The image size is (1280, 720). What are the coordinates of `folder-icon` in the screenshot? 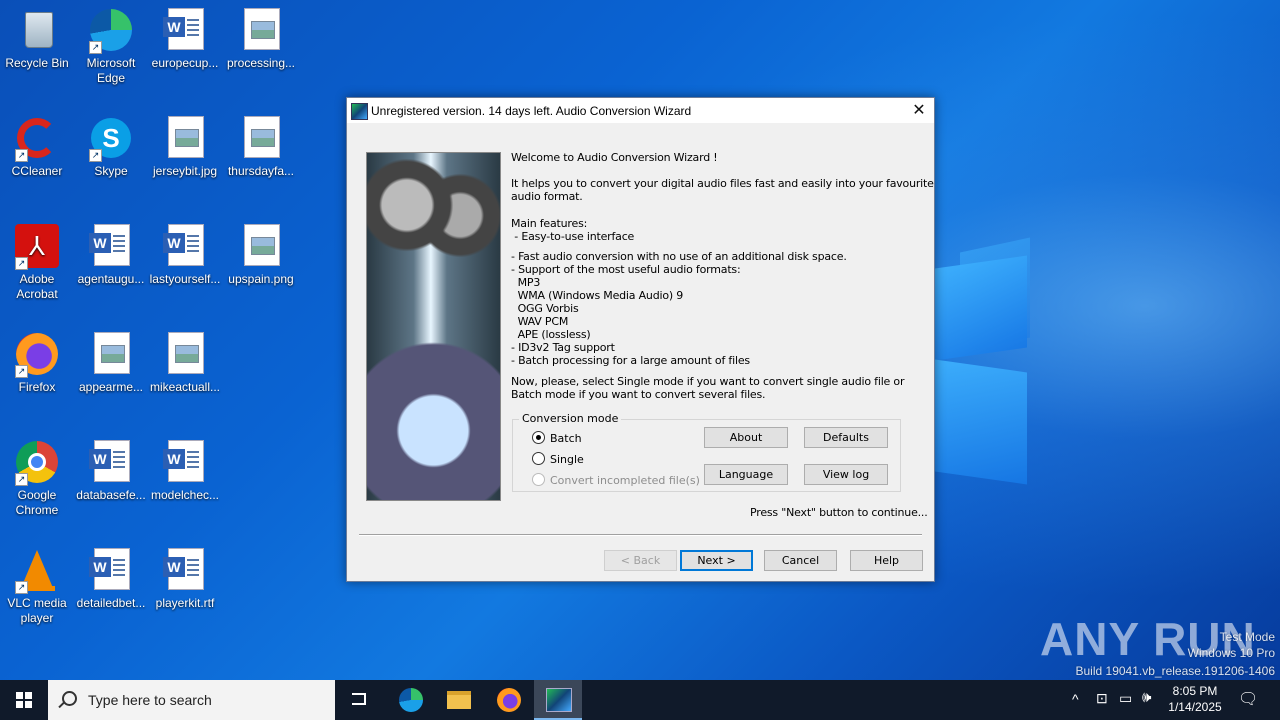 It's located at (459, 700).